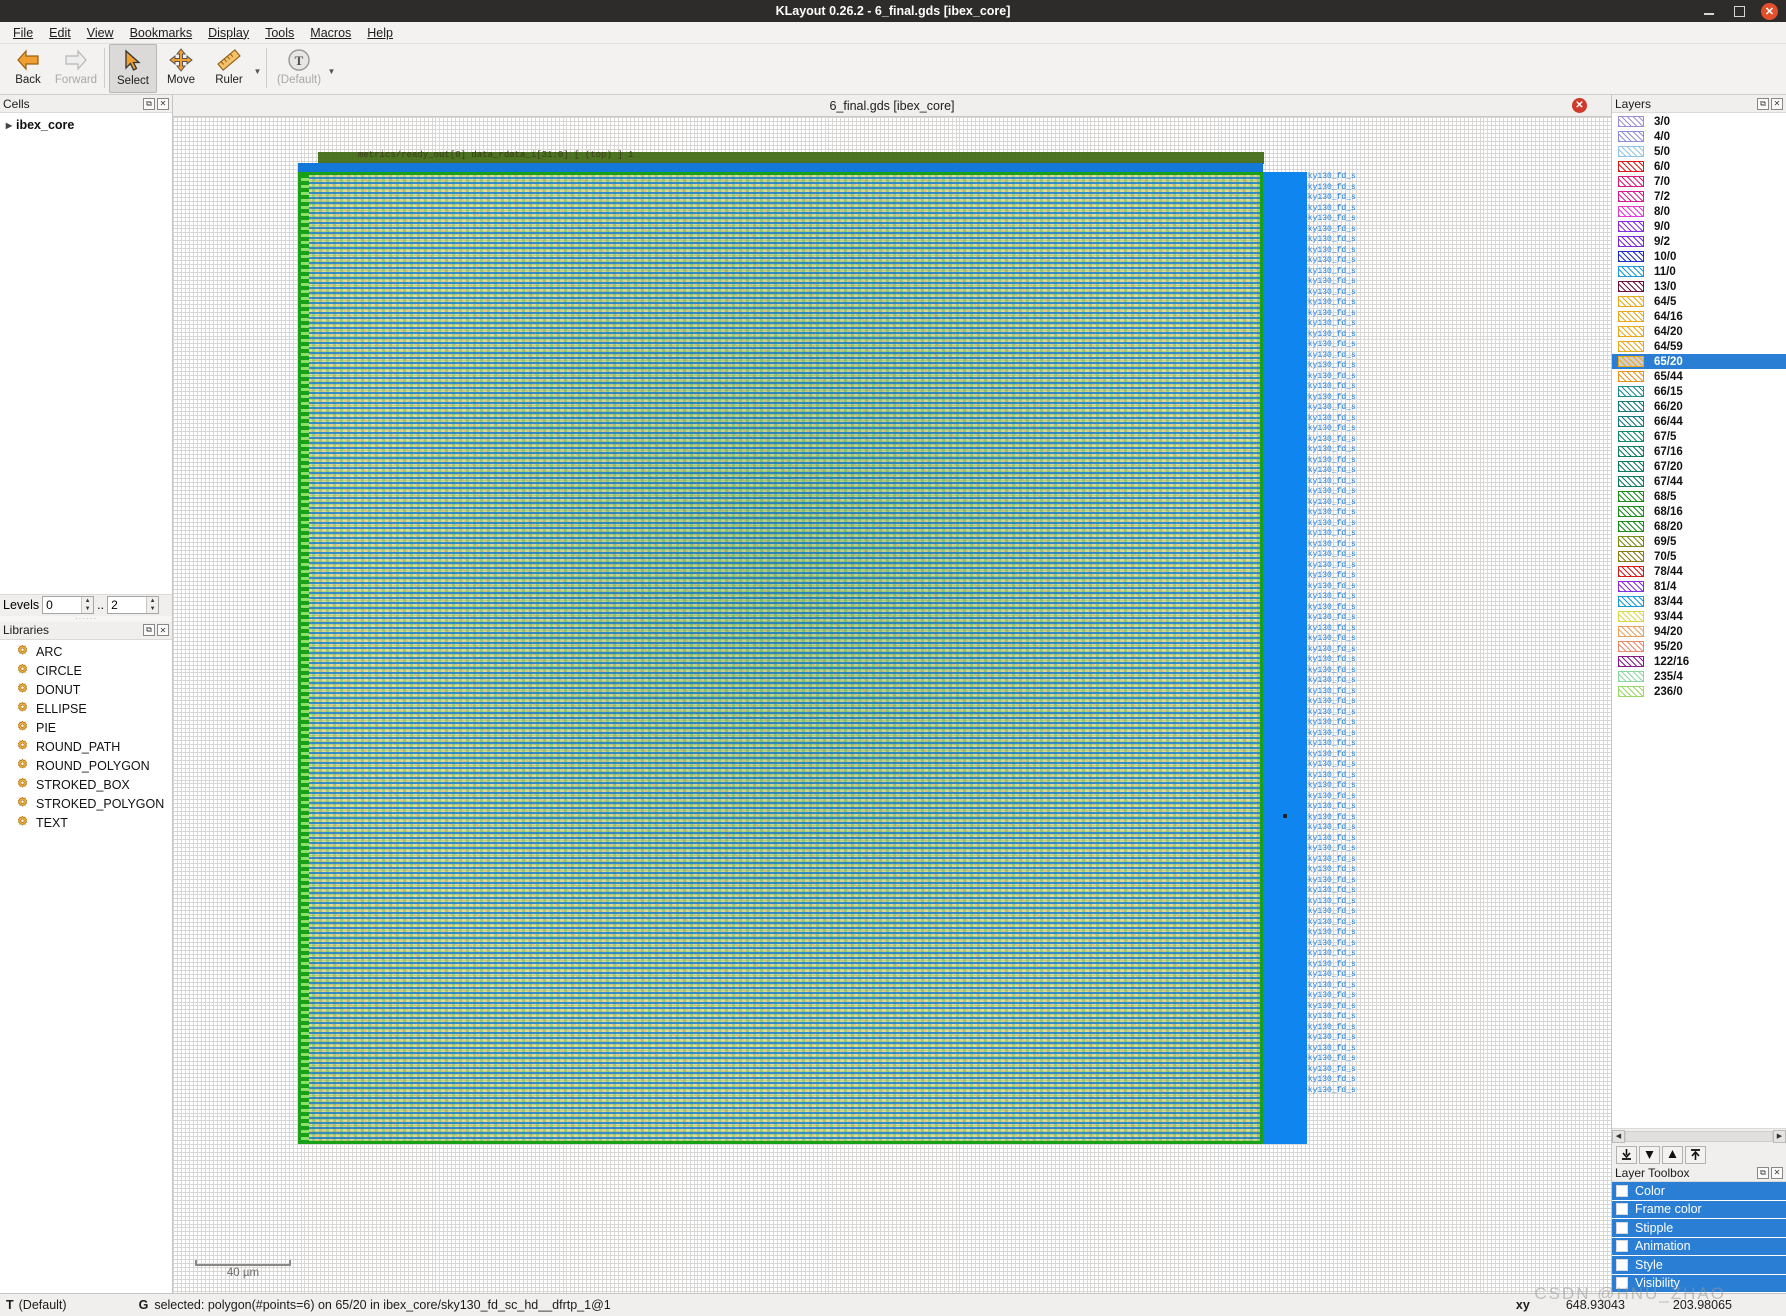 The width and height of the screenshot is (1786, 1316). Describe the element at coordinates (1699, 451) in the screenshot. I see `layer-row: 67/16` at that location.